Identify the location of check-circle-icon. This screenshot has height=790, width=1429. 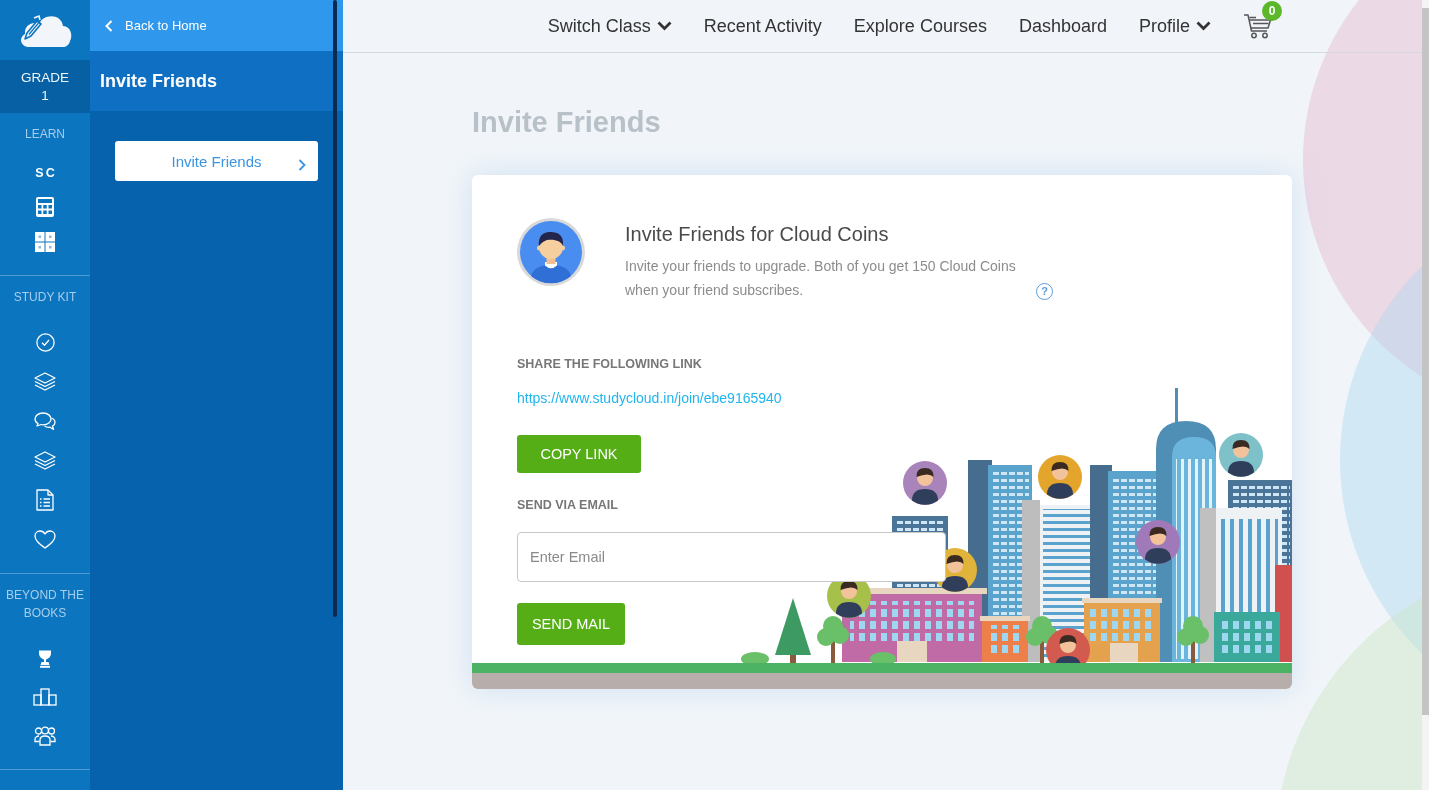
(45, 342).